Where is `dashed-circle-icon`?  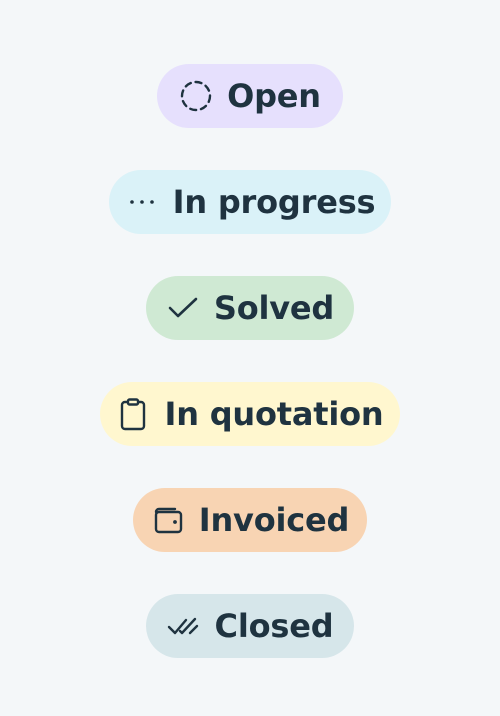 dashed-circle-icon is located at coordinates (196, 96).